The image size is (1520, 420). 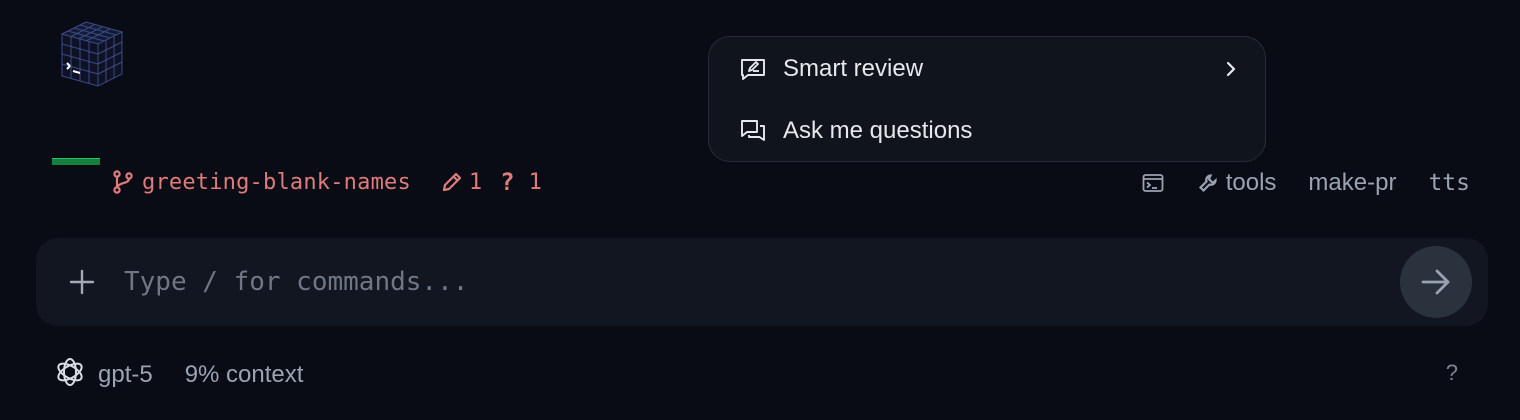 I want to click on tools-button: tools, so click(x=1237, y=183).